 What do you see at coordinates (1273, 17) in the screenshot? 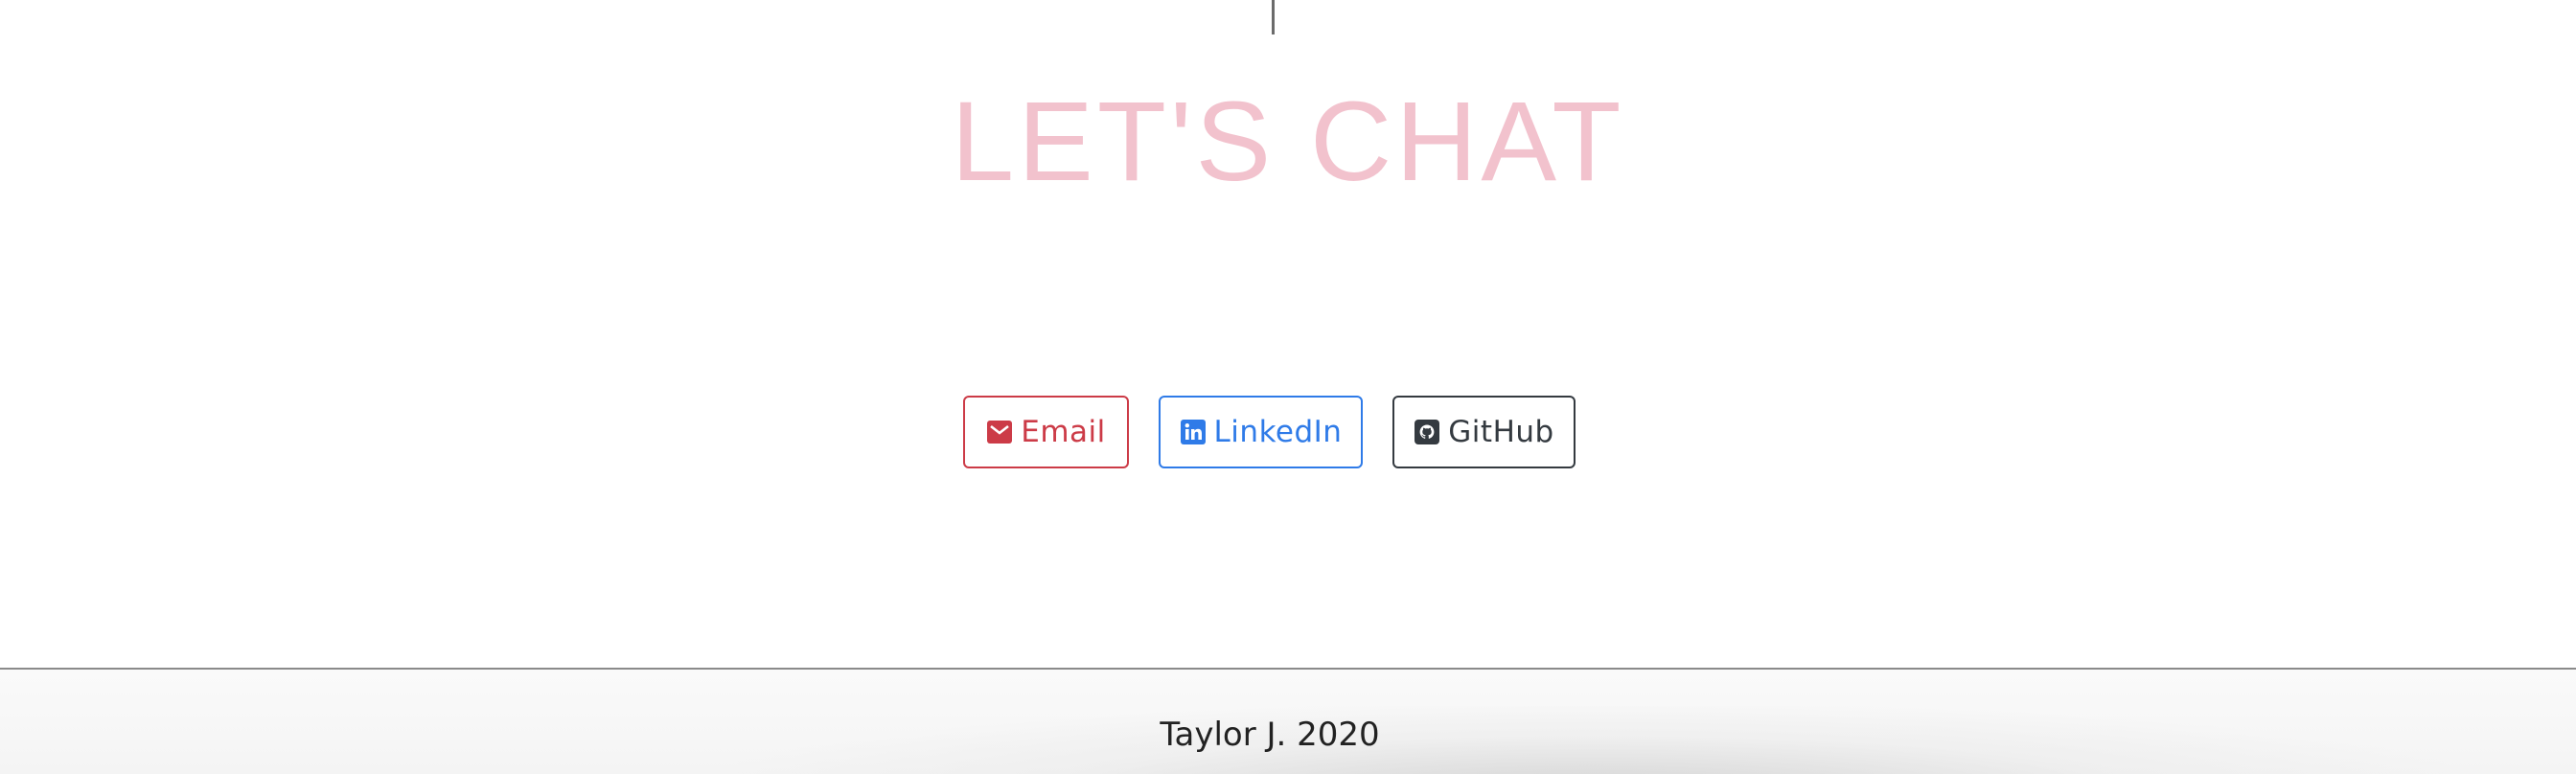
I see `top-divider-line` at bounding box center [1273, 17].